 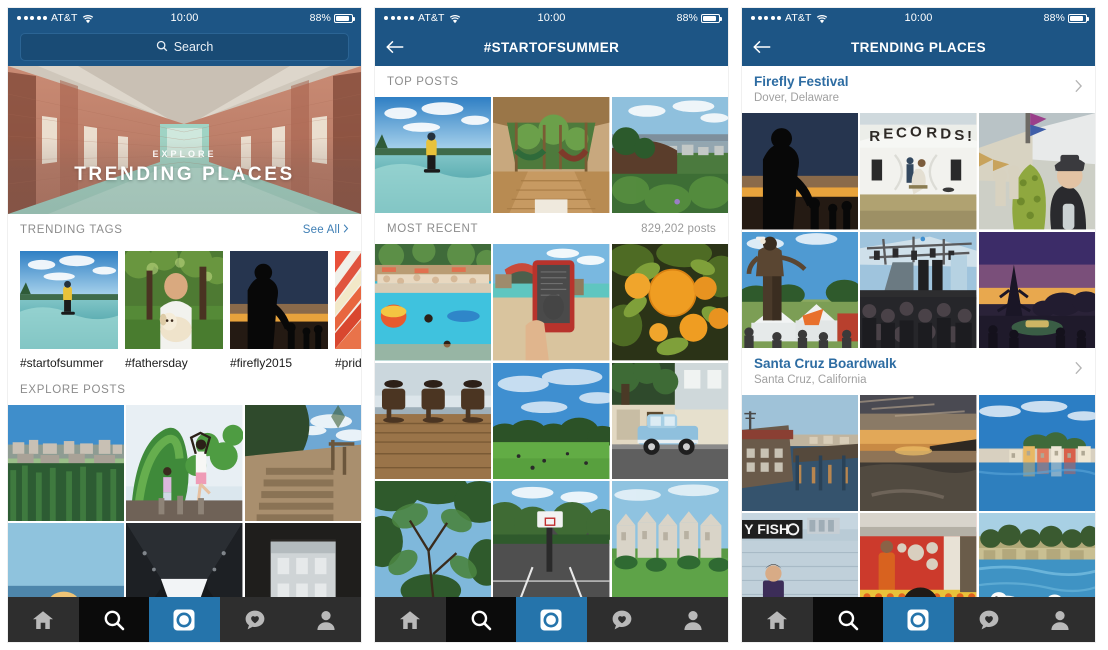 I want to click on search-placeholder-label: Search, so click(x=193, y=47).